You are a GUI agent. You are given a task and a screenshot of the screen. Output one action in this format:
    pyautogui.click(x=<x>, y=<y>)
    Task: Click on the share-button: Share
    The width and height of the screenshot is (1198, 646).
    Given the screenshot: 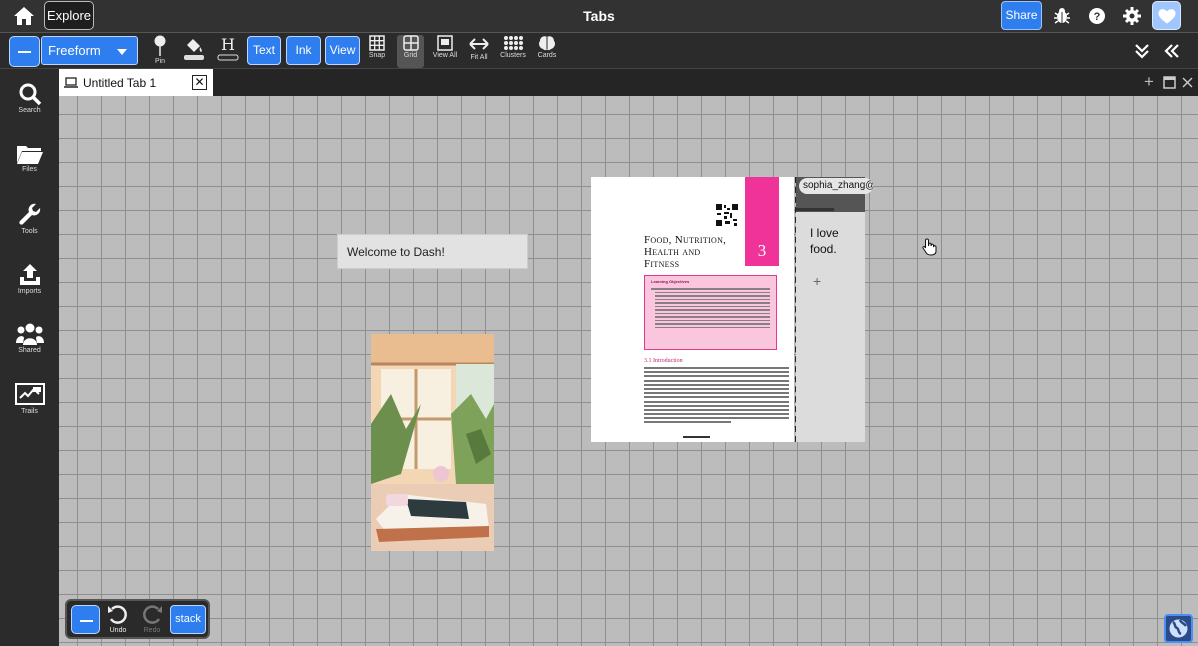 What is the action you would take?
    pyautogui.click(x=1021, y=15)
    